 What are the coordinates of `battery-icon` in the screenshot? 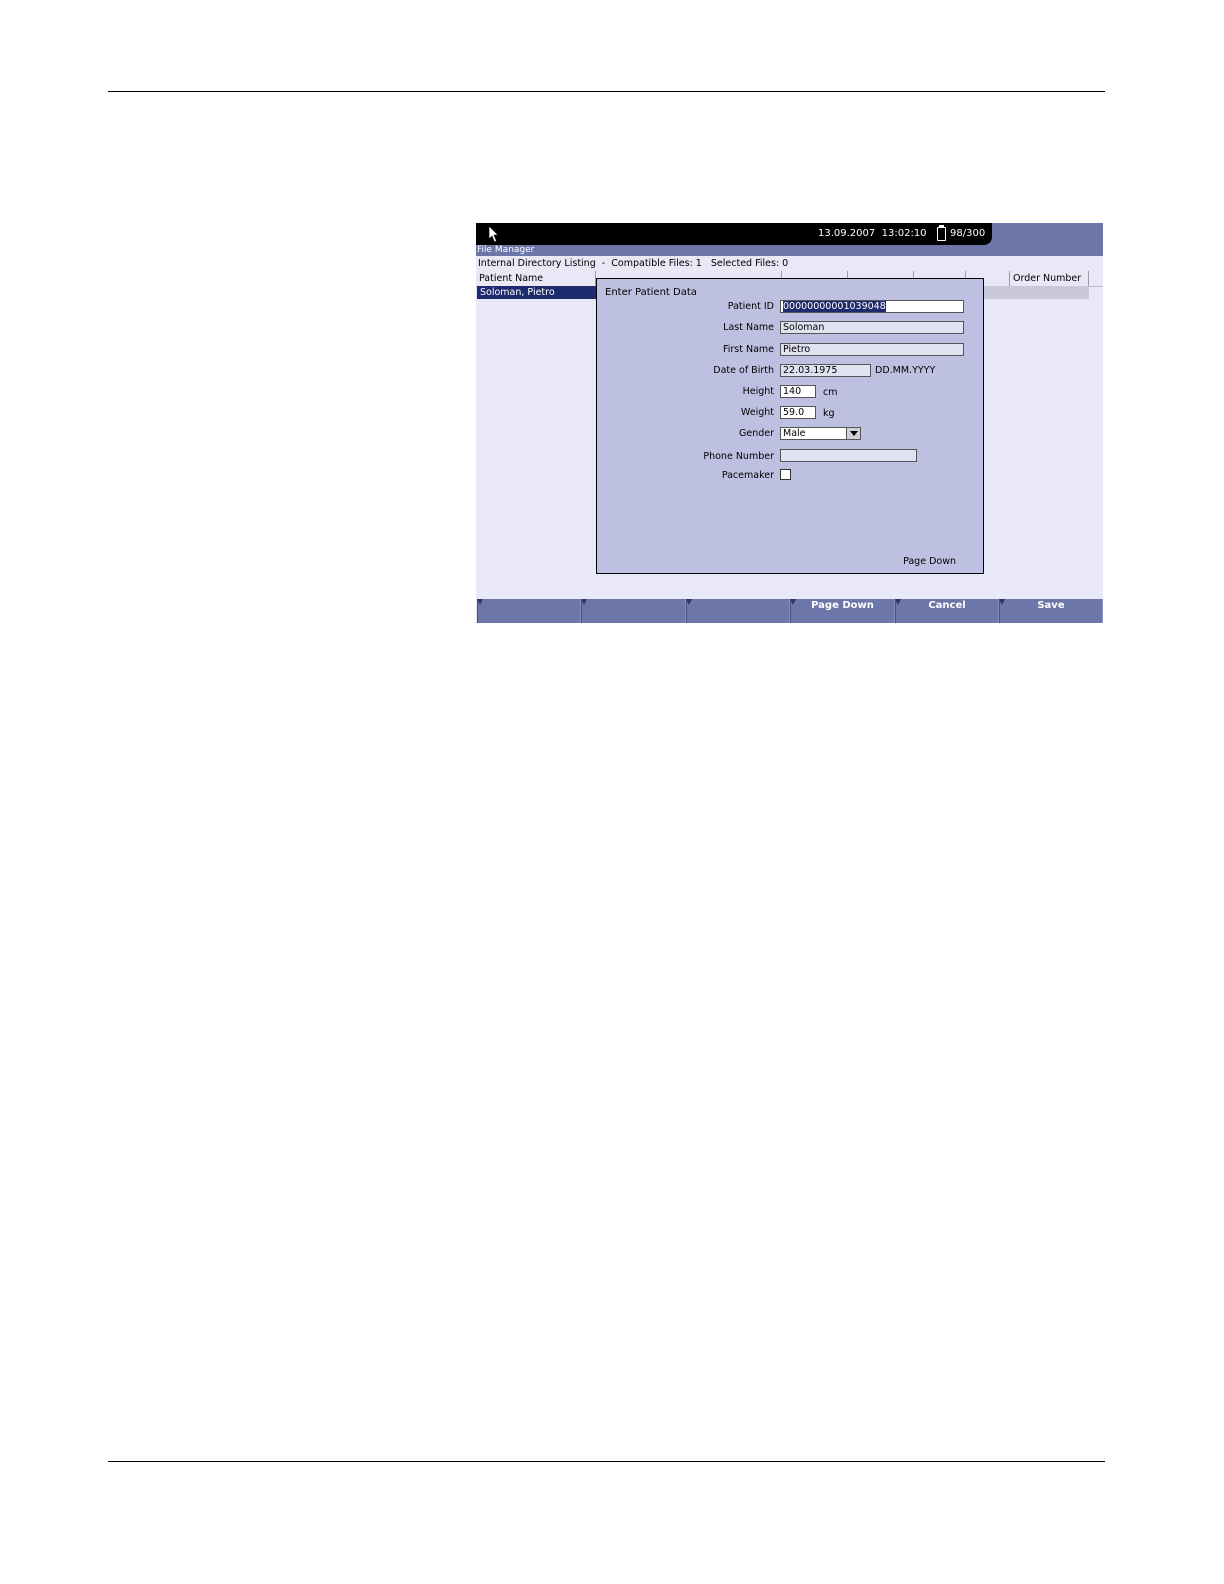 It's located at (941, 233).